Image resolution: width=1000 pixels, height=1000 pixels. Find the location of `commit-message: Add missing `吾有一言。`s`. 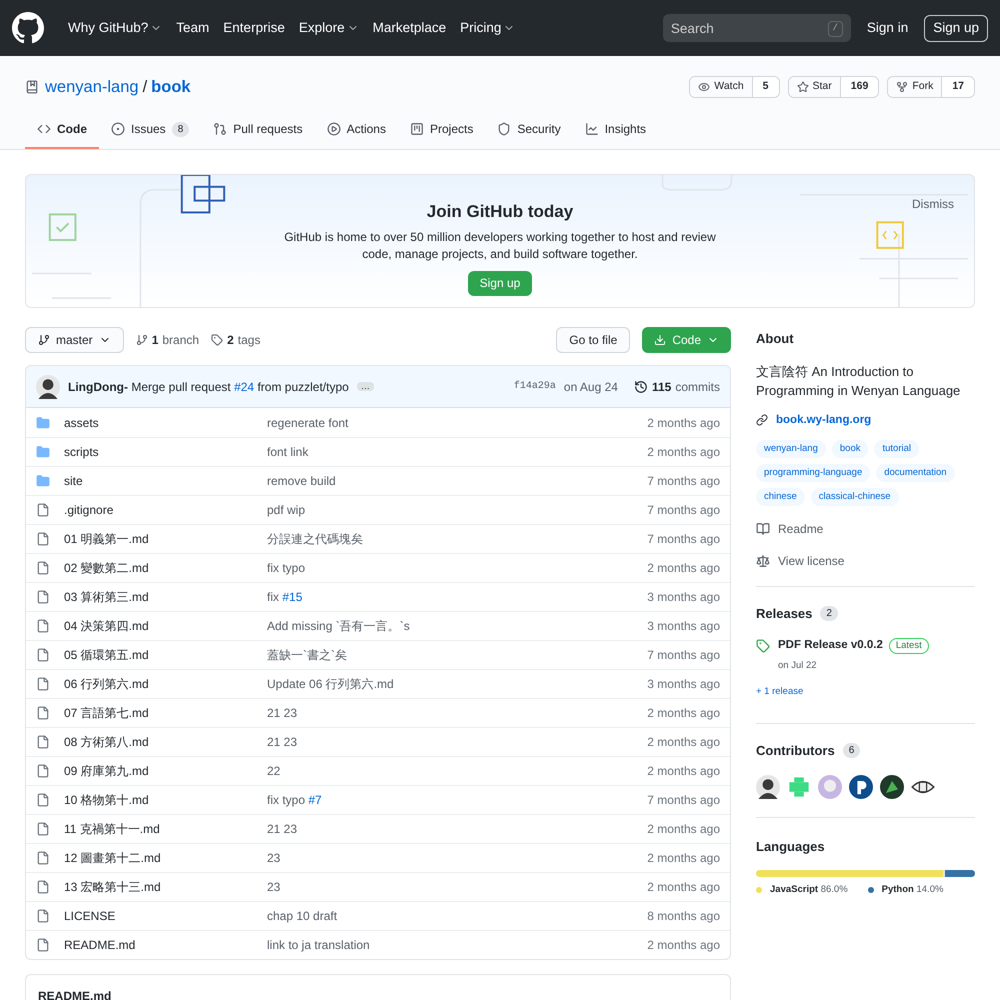

commit-message: Add missing `吾有一言。`s is located at coordinates (338, 626).